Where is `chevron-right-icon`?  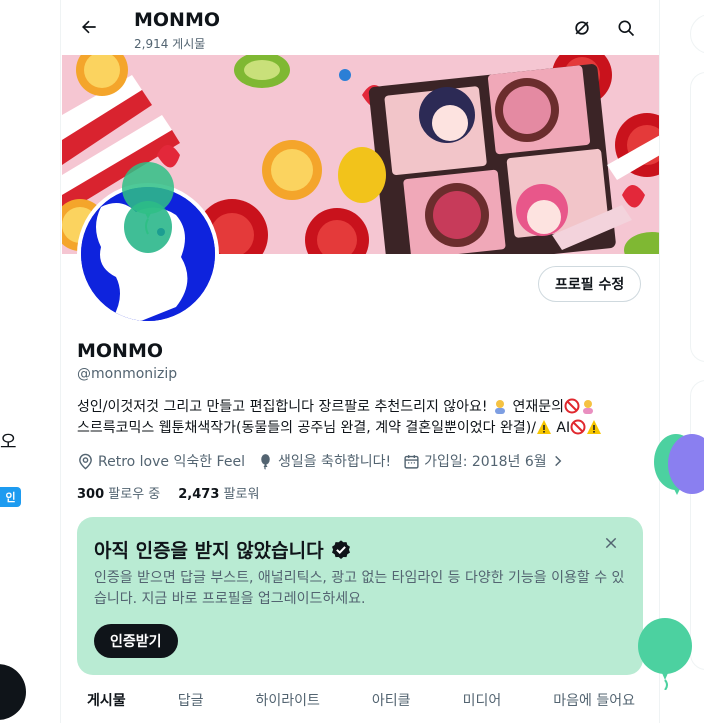
chevron-right-icon is located at coordinates (558, 461).